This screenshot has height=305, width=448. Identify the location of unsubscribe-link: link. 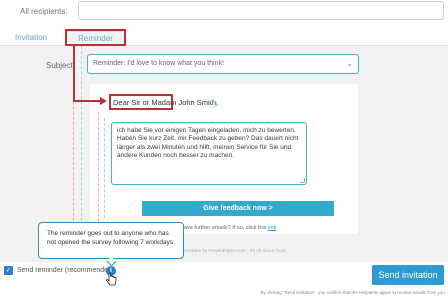
(272, 228).